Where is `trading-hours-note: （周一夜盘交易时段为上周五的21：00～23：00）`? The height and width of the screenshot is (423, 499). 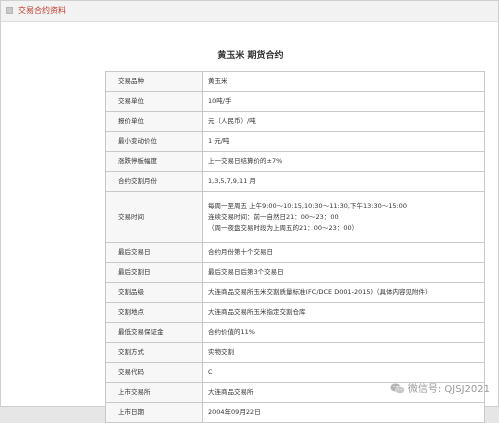 trading-hours-note: （周一夜盘交易时段为上周五的21：00～23：00） is located at coordinates (283, 227).